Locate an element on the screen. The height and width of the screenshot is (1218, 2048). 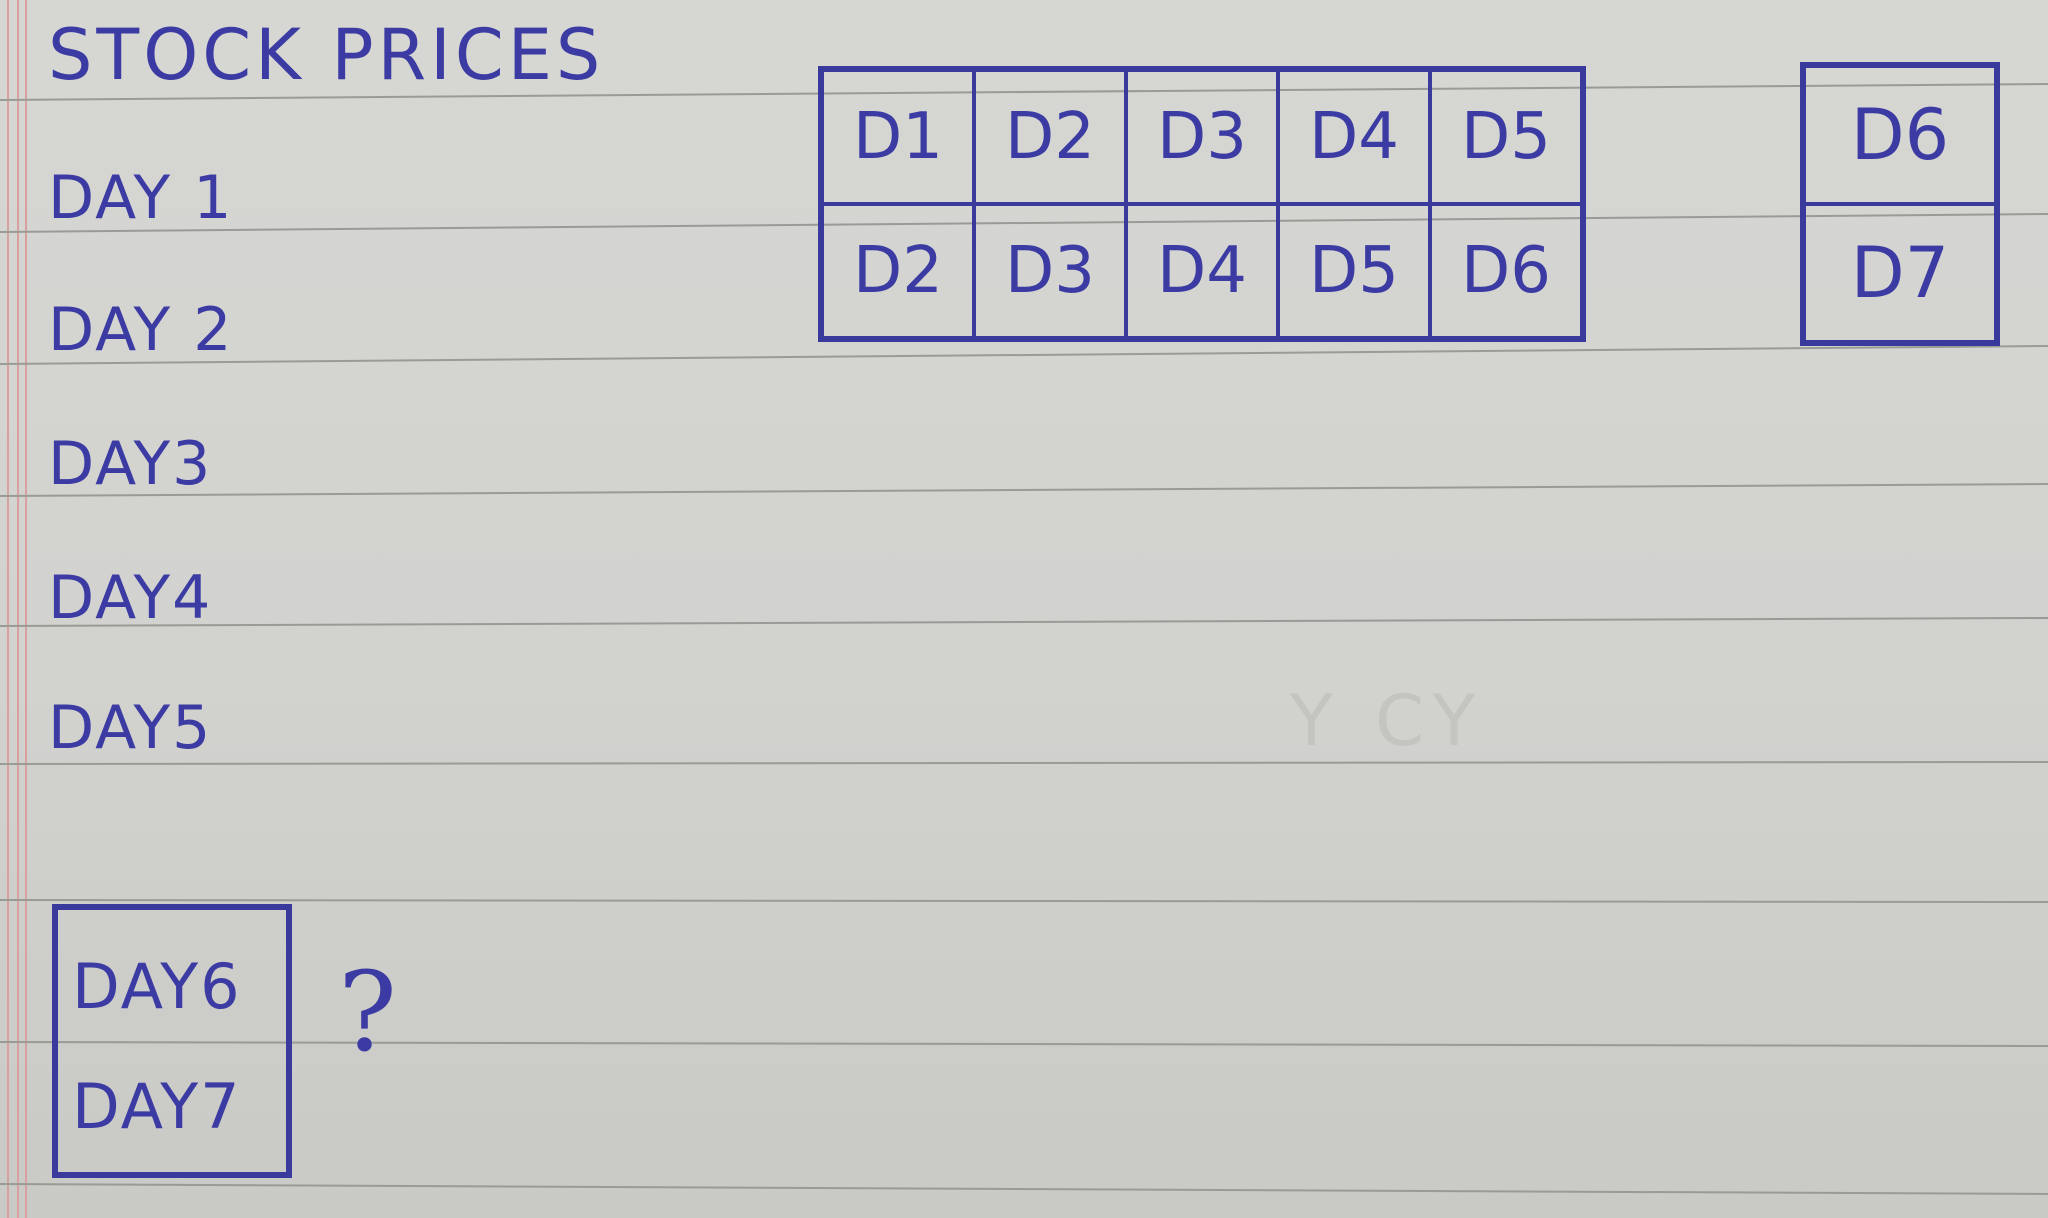
table-row: D7 is located at coordinates (1900, 273).